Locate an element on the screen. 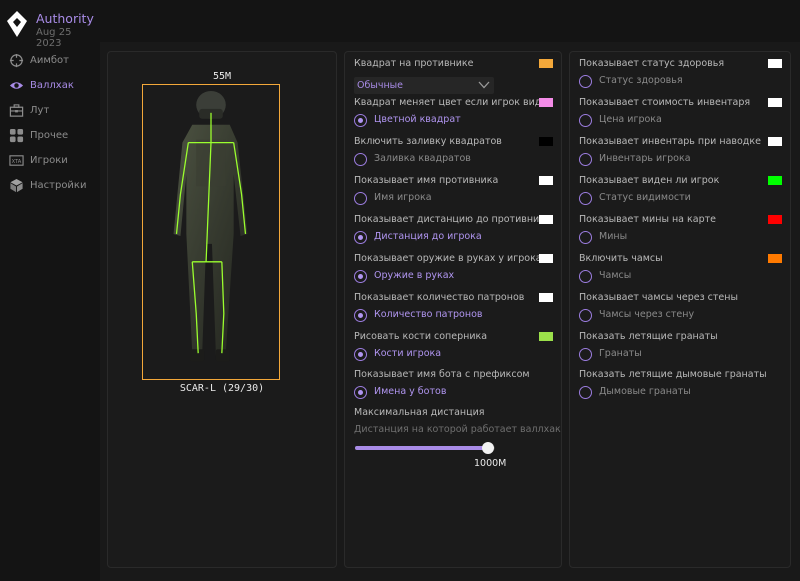 The height and width of the screenshot is (581, 800). option-label: Статус видимости is located at coordinates (645, 197).